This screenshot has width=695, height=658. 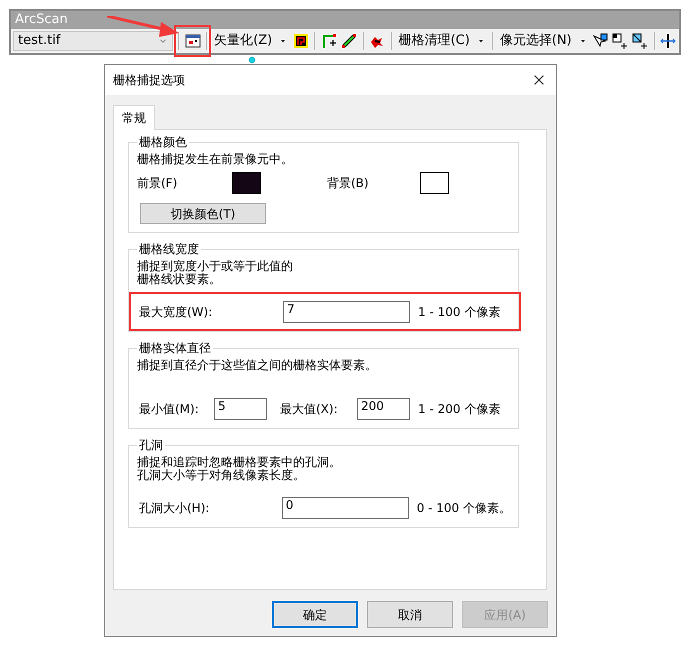 What do you see at coordinates (144, 27) in the screenshot?
I see `arrow-icon` at bounding box center [144, 27].